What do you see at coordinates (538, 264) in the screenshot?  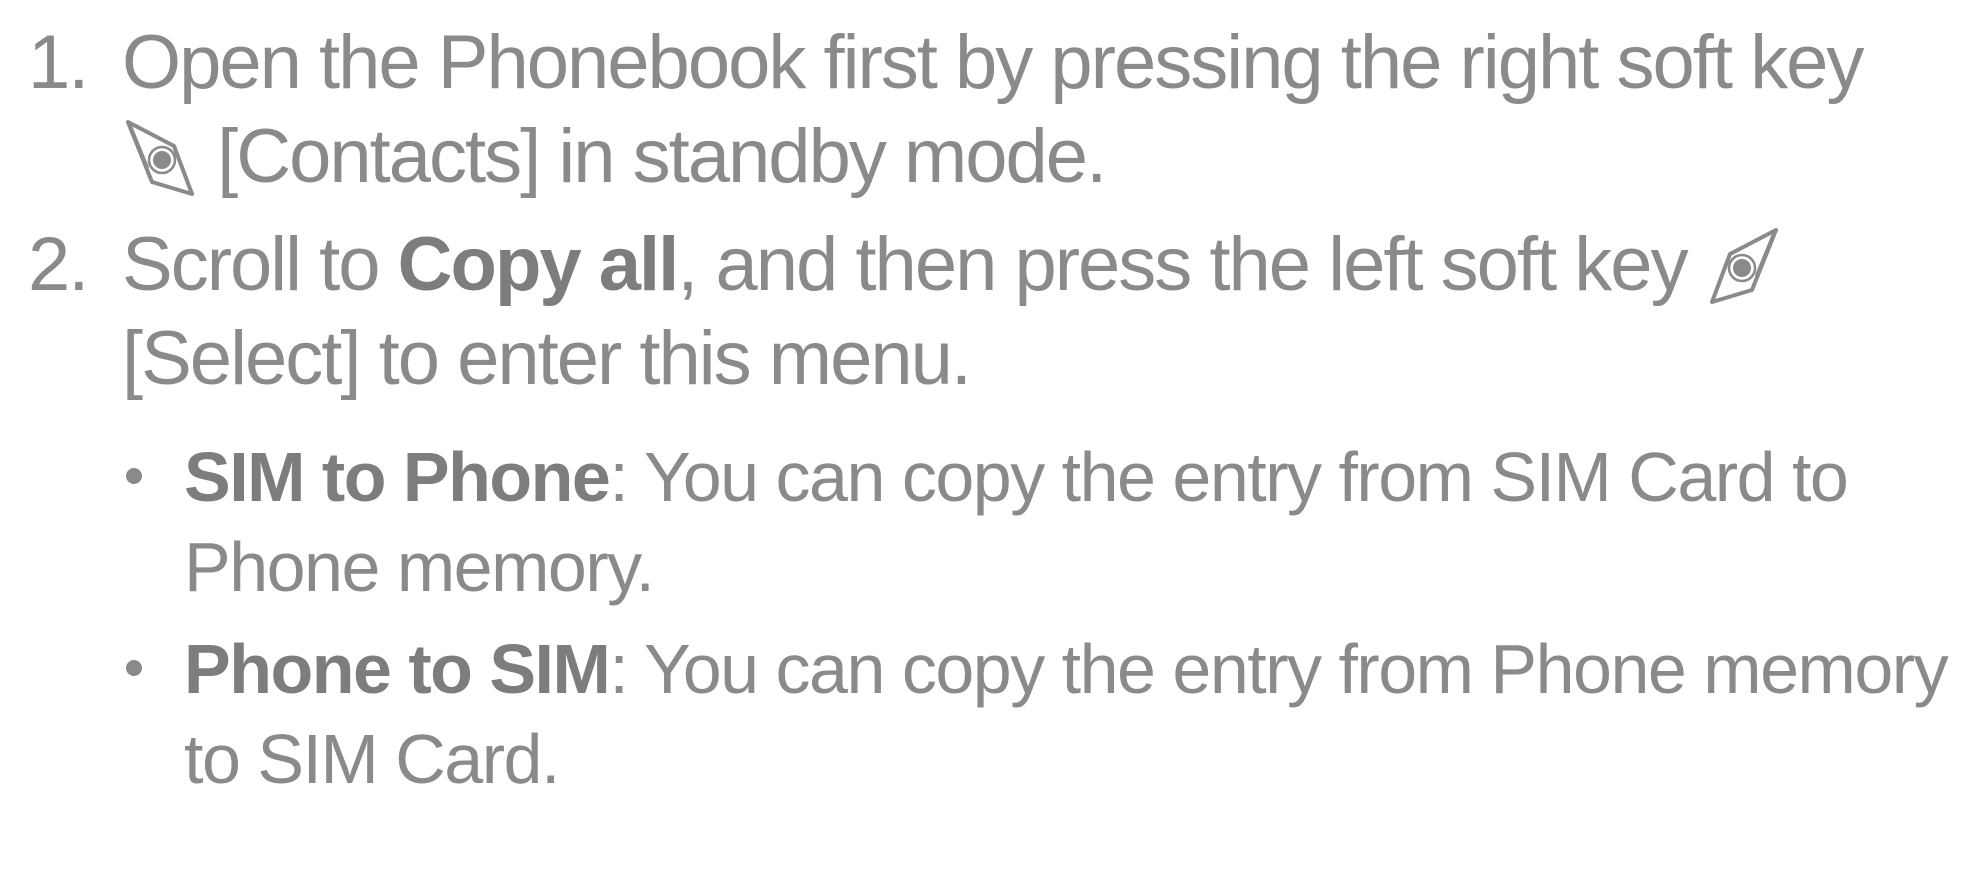 I see `menu-item-copy-all: Copy all` at bounding box center [538, 264].